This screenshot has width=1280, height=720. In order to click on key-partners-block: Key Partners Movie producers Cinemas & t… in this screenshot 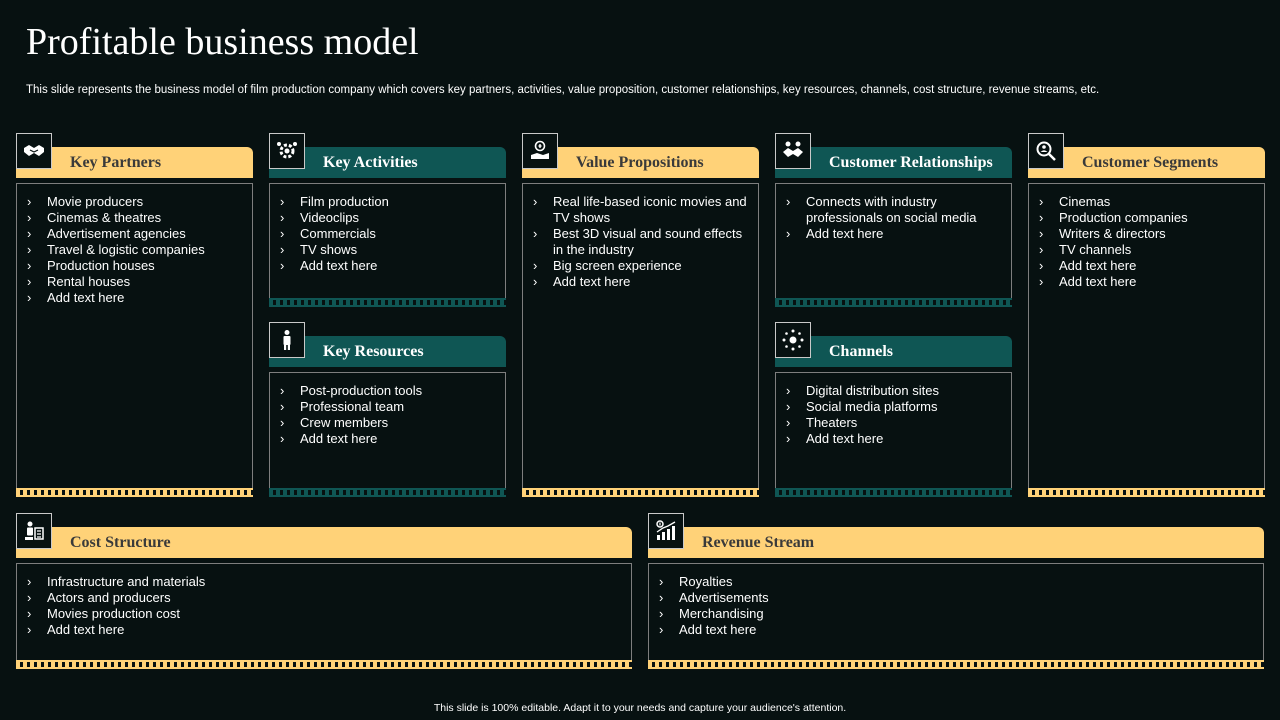, I will do `click(134, 315)`.